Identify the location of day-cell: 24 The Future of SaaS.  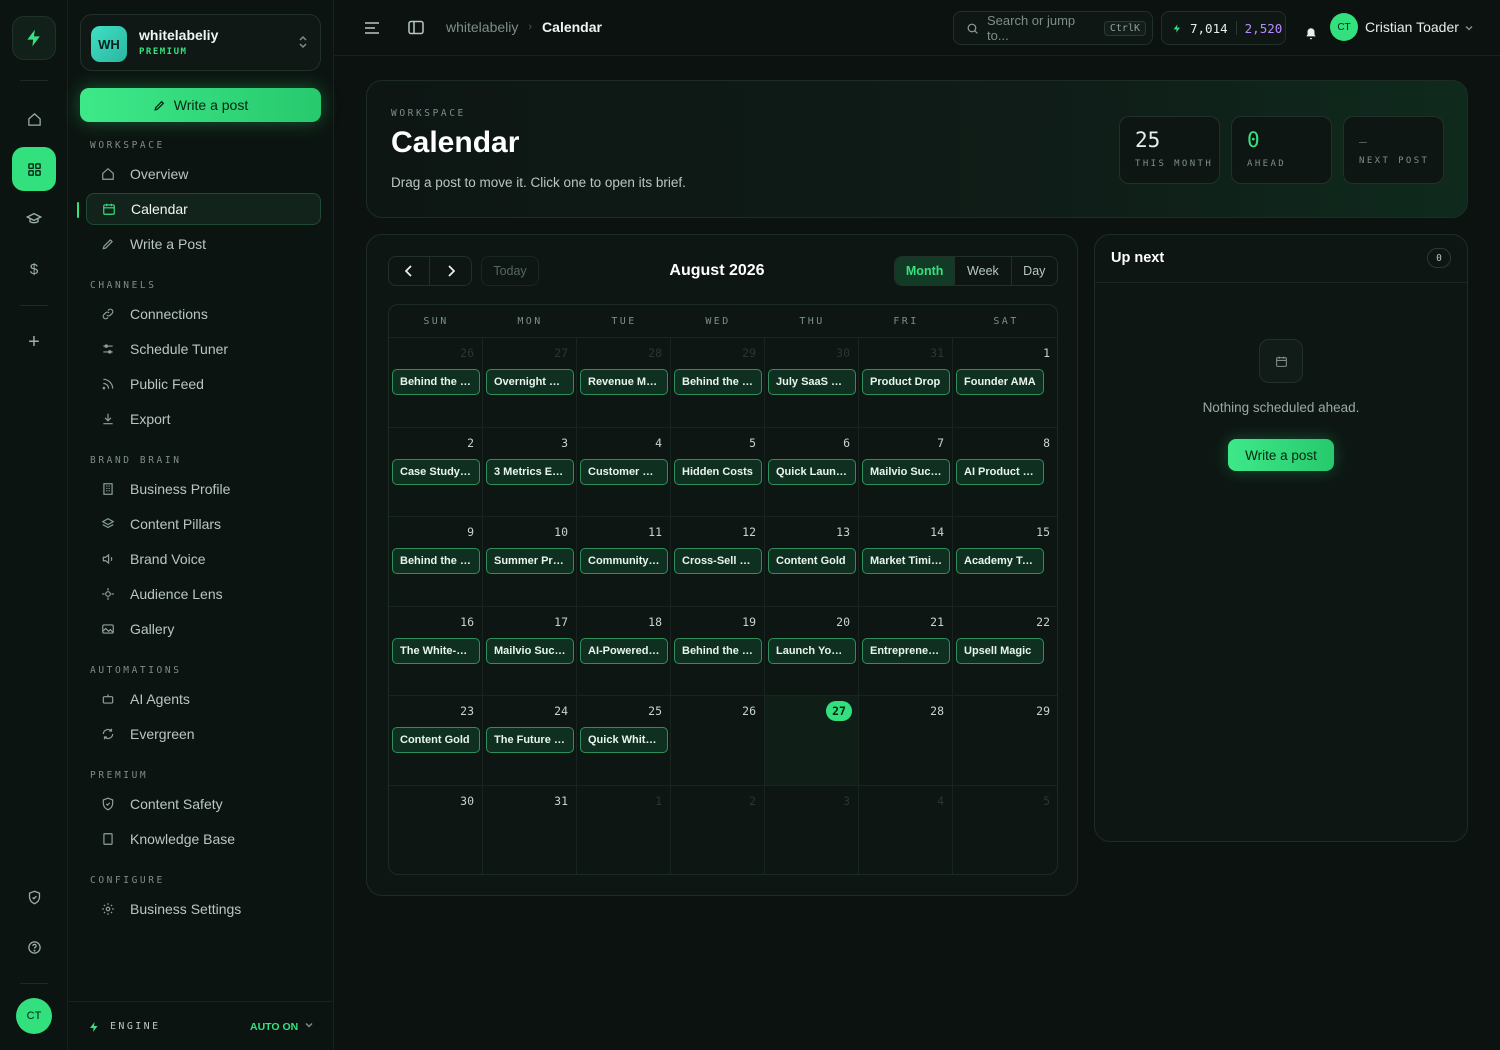
(530, 740).